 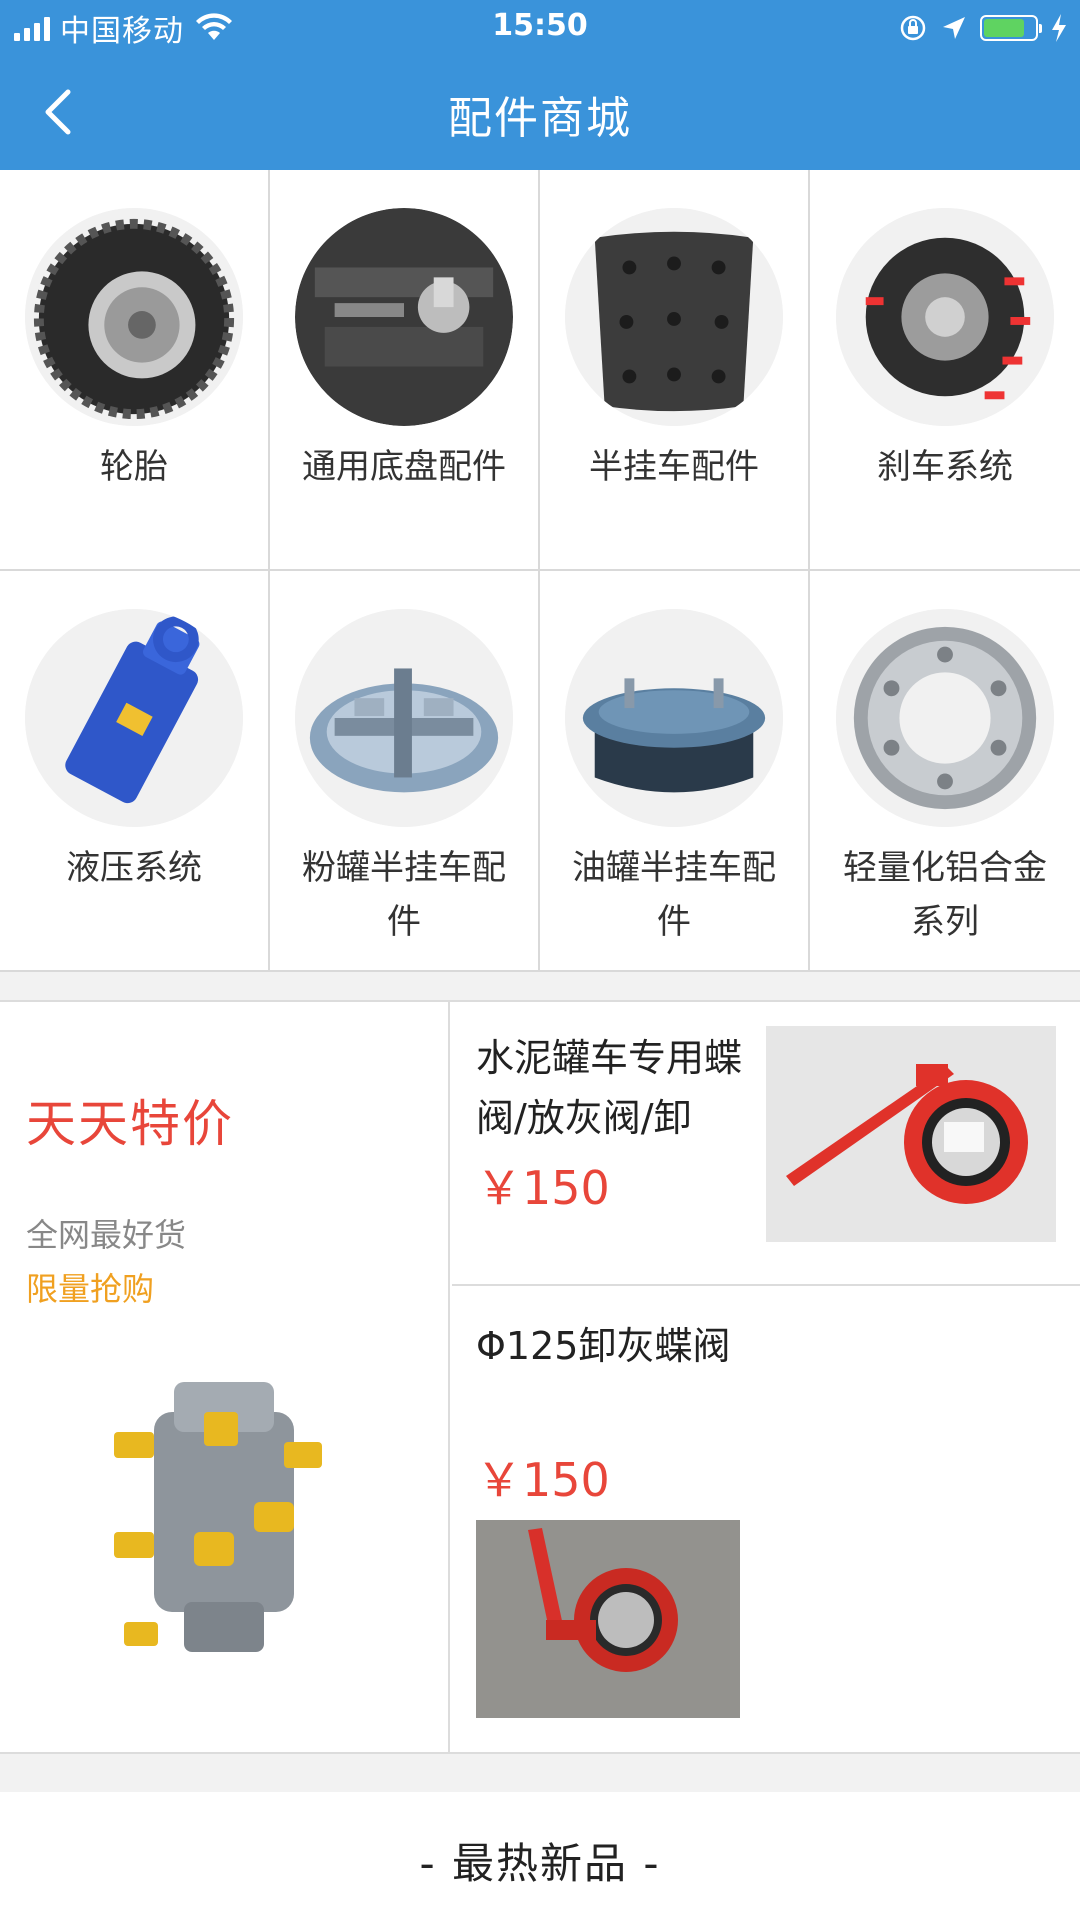 What do you see at coordinates (134, 868) in the screenshot?
I see `category-label: 液压系统` at bounding box center [134, 868].